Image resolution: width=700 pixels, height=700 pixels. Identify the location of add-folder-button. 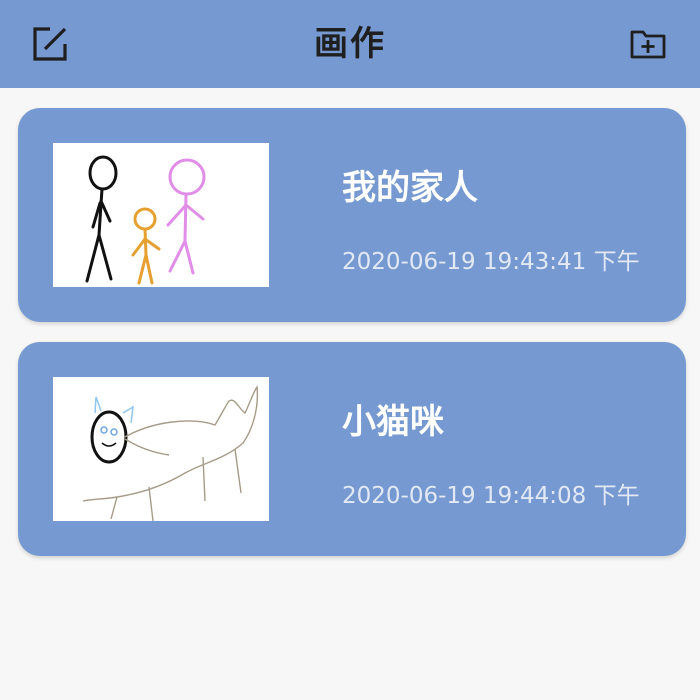
(648, 44).